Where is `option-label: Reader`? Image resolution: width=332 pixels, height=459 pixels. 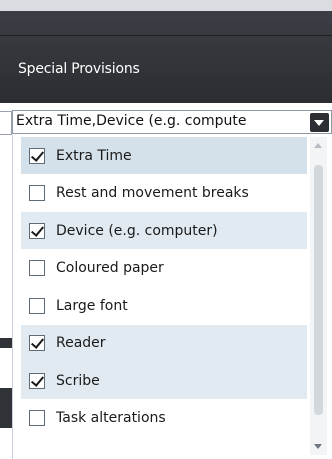 option-label: Reader is located at coordinates (81, 343).